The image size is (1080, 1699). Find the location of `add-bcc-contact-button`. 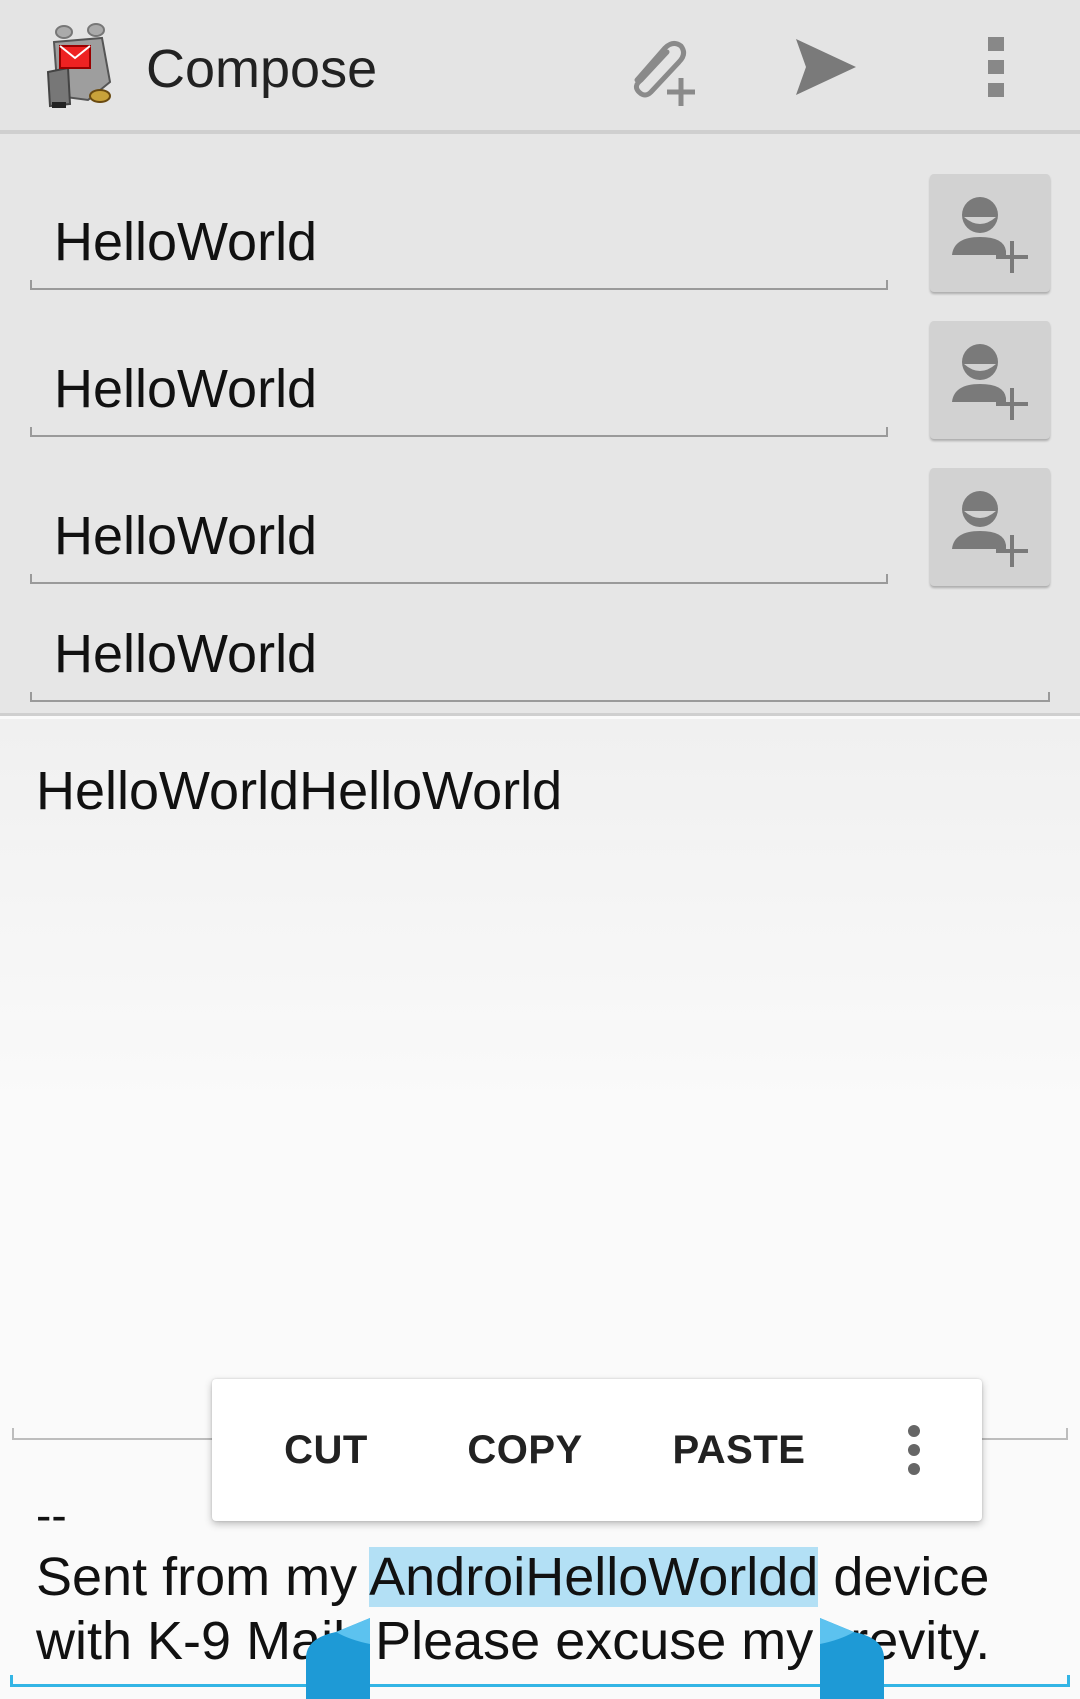

add-bcc-contact-button is located at coordinates (990, 527).